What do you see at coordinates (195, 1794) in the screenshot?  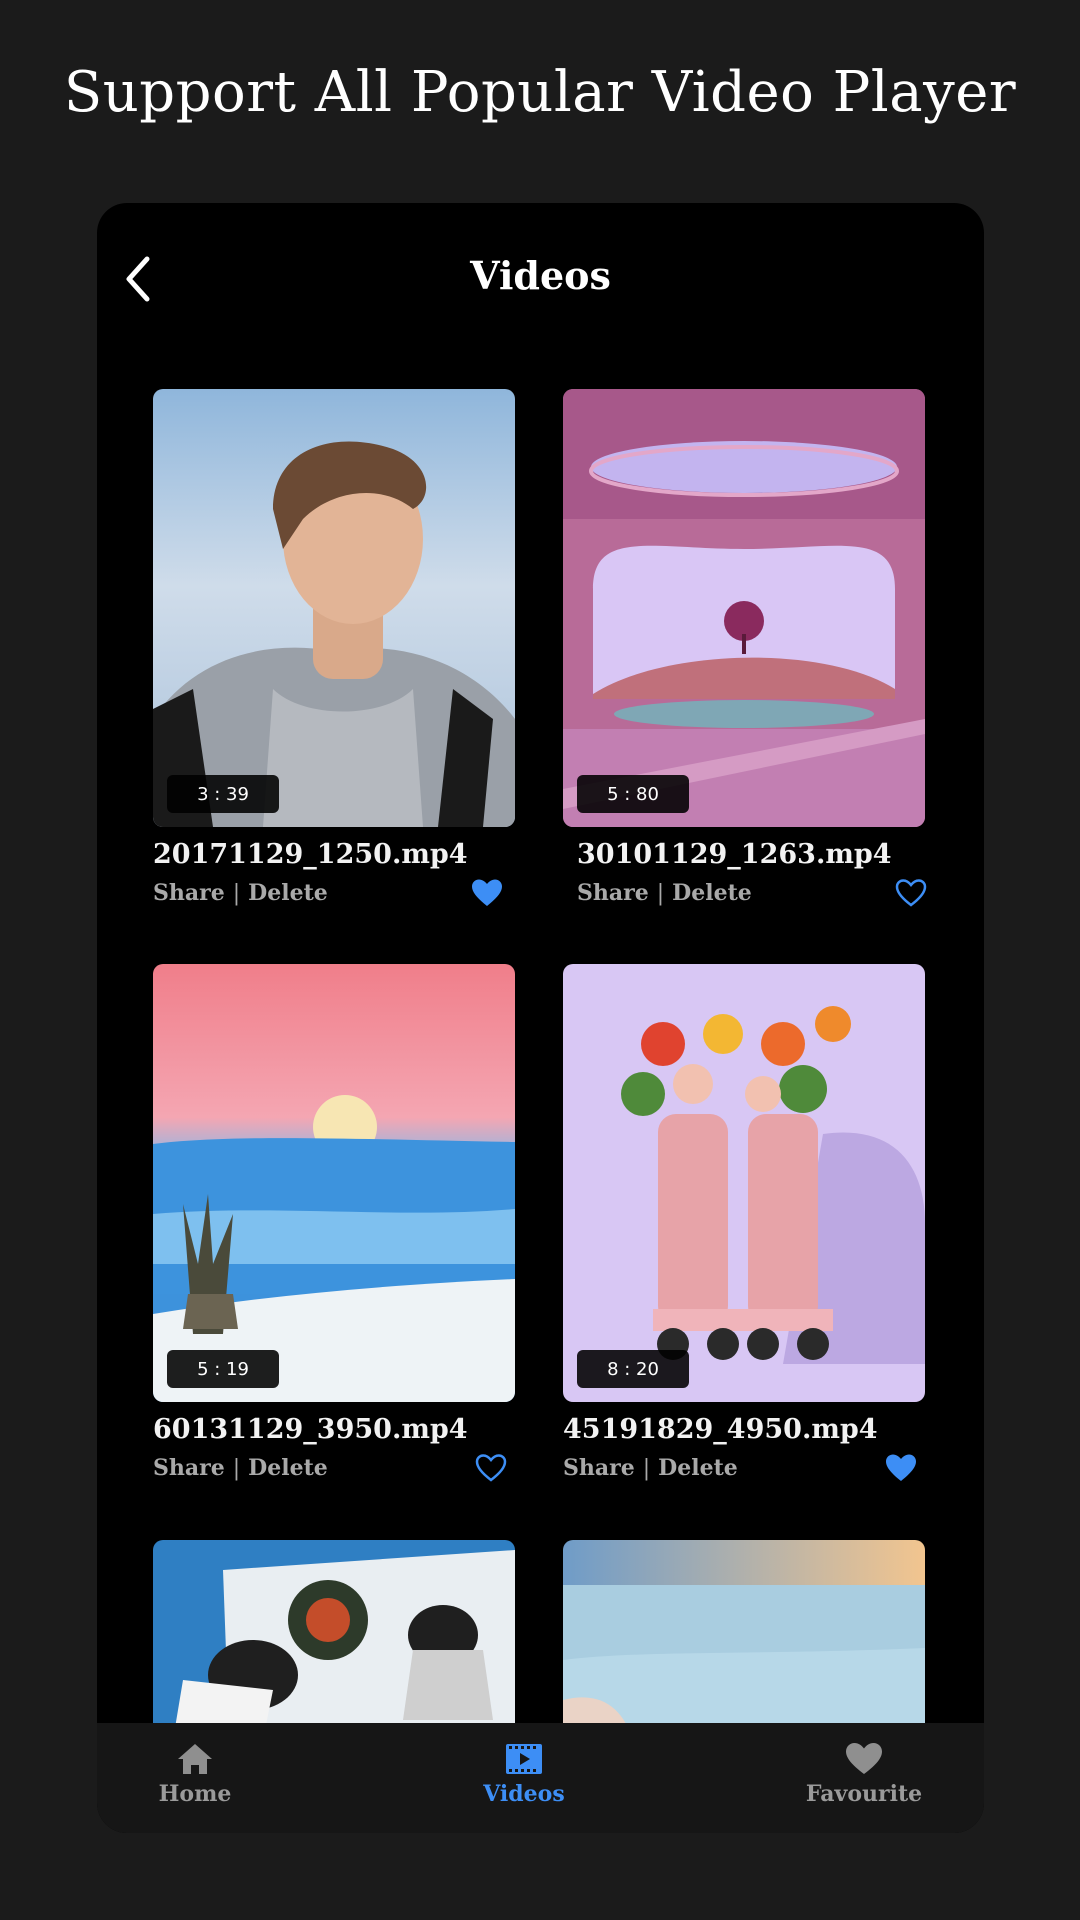 I see `nav-home-label: Home` at bounding box center [195, 1794].